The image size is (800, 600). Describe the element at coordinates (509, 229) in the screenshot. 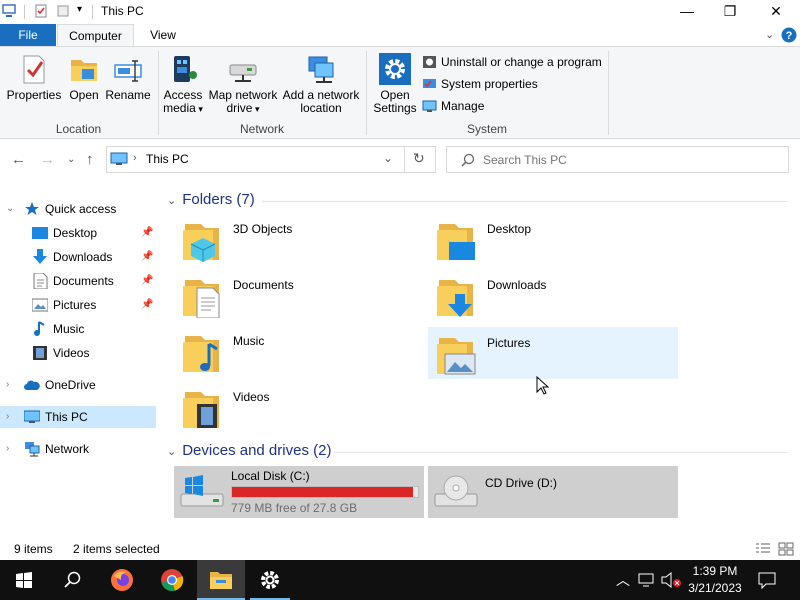

I see `folder-name: Desktop` at that location.